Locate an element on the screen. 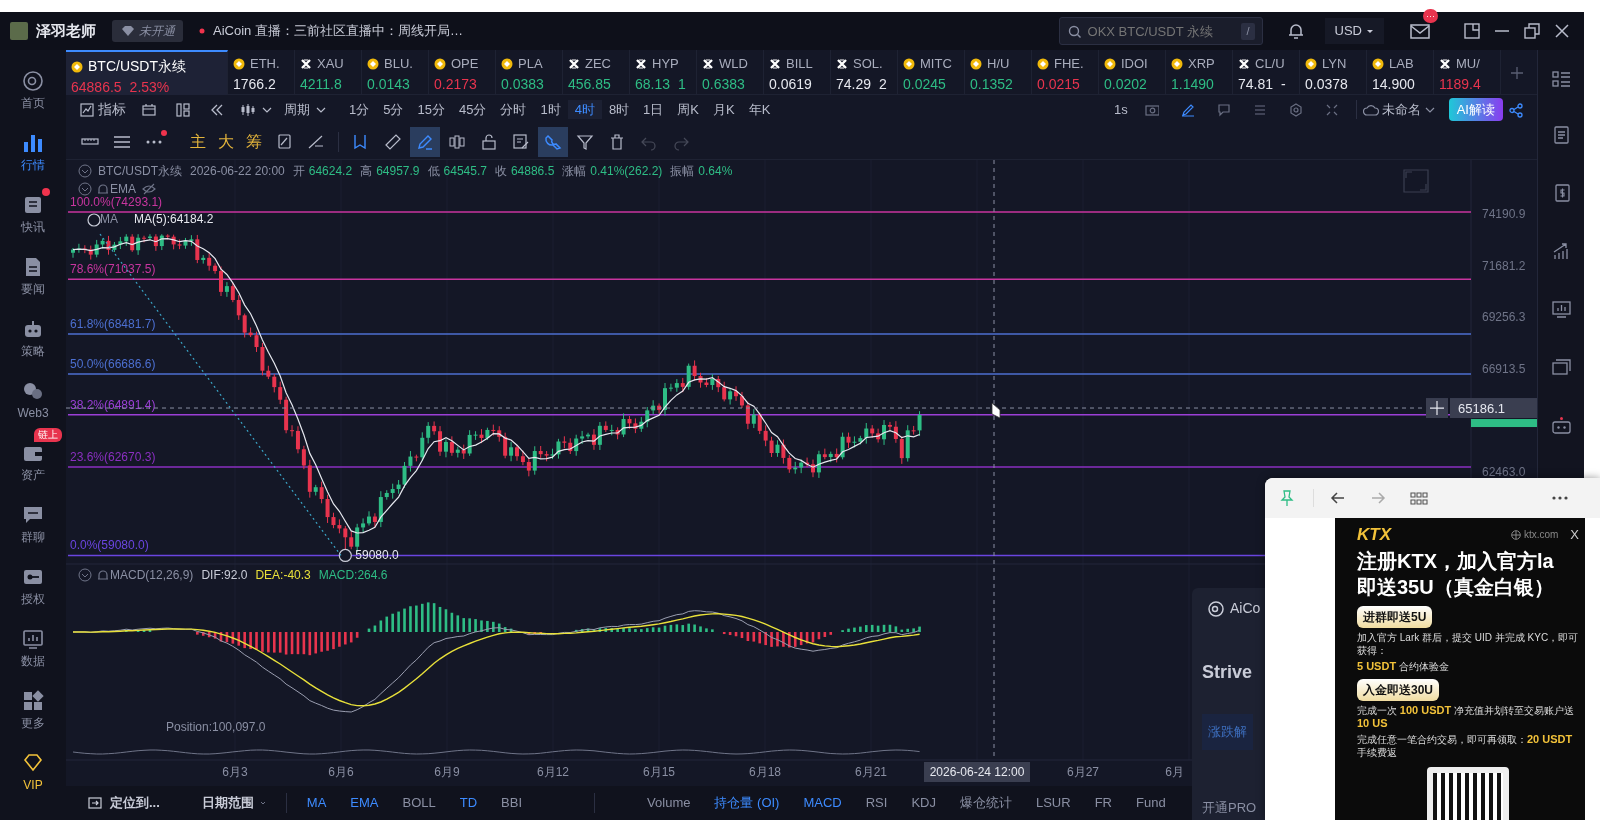  sidebar-item: 行情 is located at coordinates (33, 153).